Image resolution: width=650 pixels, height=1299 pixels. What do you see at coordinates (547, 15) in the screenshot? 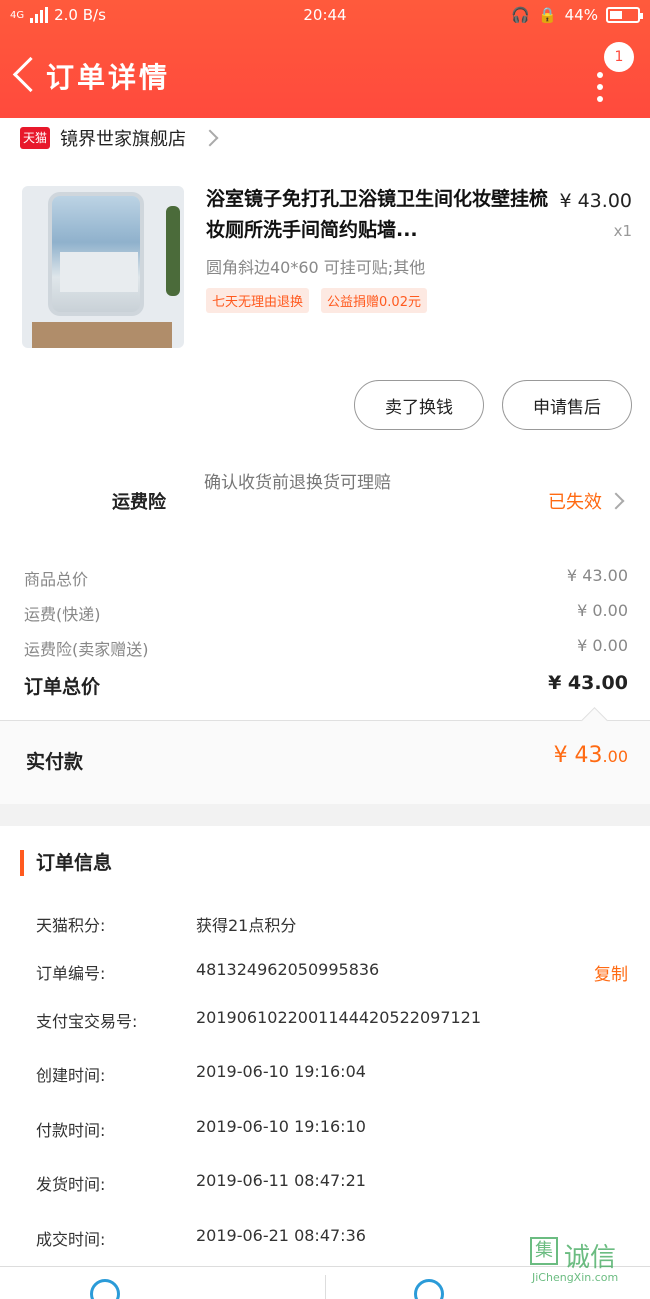
I see `lock-icon: 🔒` at bounding box center [547, 15].